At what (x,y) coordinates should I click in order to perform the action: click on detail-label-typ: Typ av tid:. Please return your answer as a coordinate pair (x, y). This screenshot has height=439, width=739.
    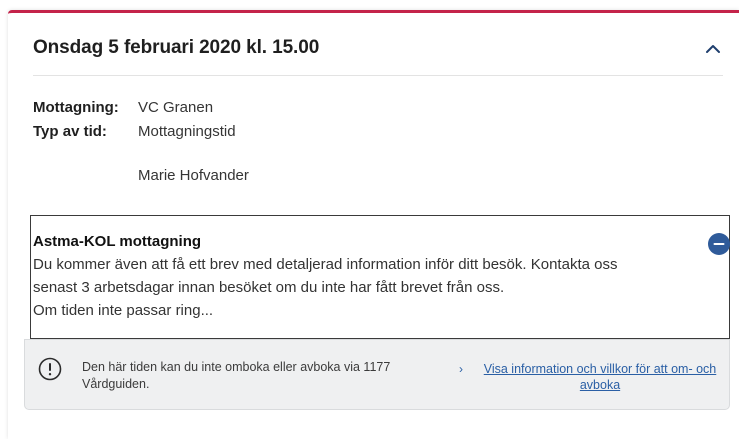
    Looking at the image, I should click on (70, 131).